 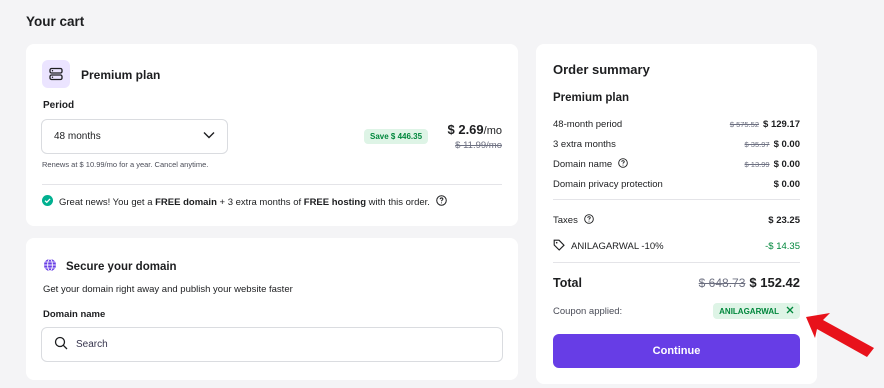 I want to click on summary-row-label: 48-month period, so click(x=588, y=124).